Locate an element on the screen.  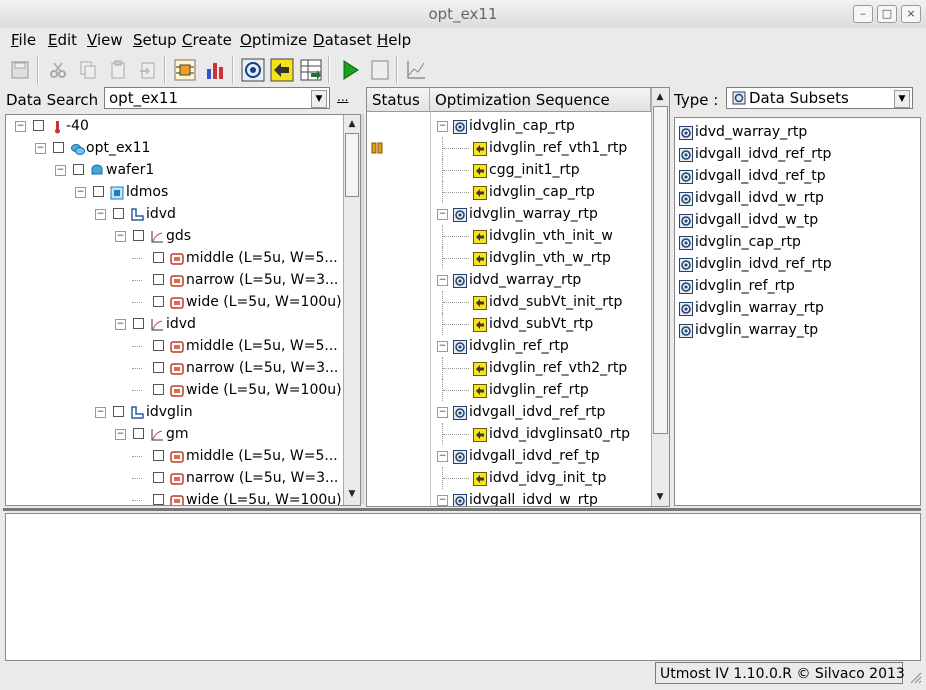
sequence-row: − idvglin_warray_rtp is located at coordinates (541, 214).